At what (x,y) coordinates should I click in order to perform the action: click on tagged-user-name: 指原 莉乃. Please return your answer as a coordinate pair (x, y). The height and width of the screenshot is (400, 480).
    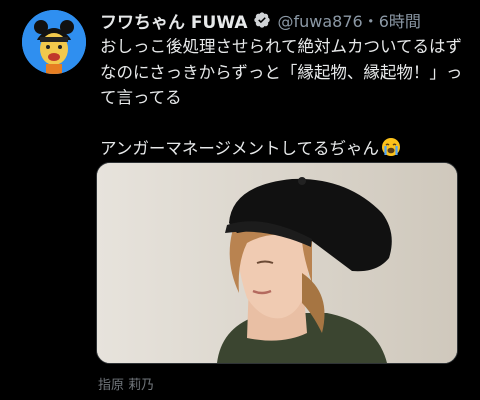
    Looking at the image, I should click on (126, 385).